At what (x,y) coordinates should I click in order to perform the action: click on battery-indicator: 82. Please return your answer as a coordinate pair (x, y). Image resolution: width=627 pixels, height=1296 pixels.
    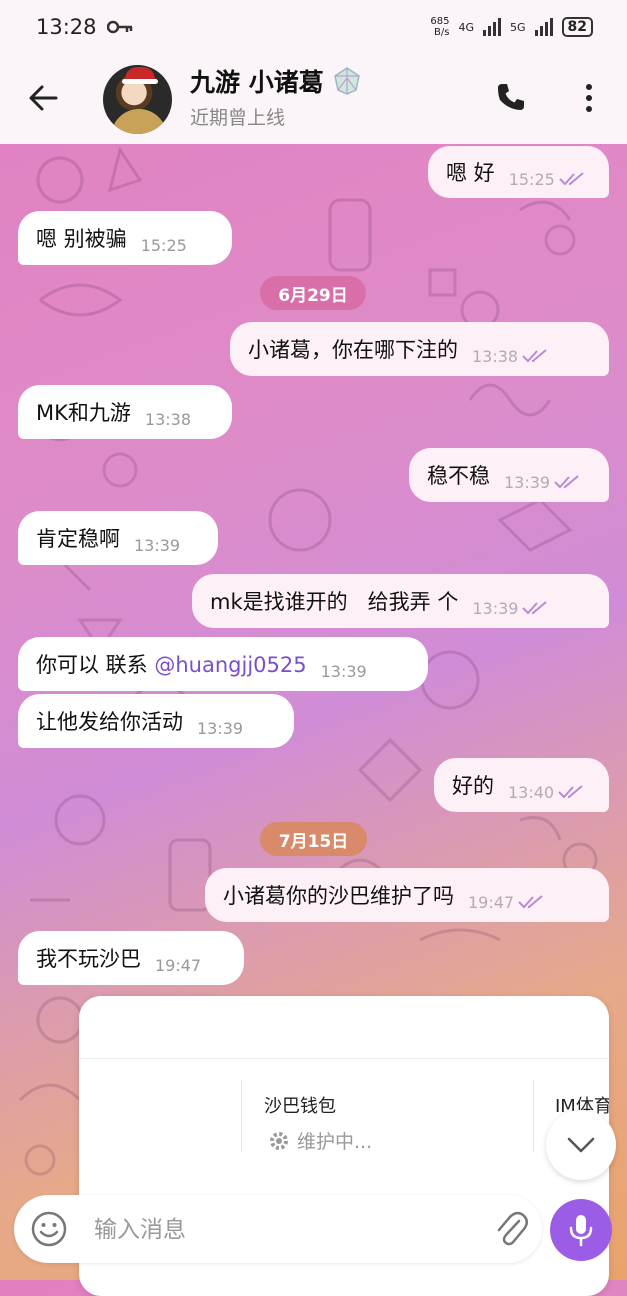
    Looking at the image, I should click on (577, 27).